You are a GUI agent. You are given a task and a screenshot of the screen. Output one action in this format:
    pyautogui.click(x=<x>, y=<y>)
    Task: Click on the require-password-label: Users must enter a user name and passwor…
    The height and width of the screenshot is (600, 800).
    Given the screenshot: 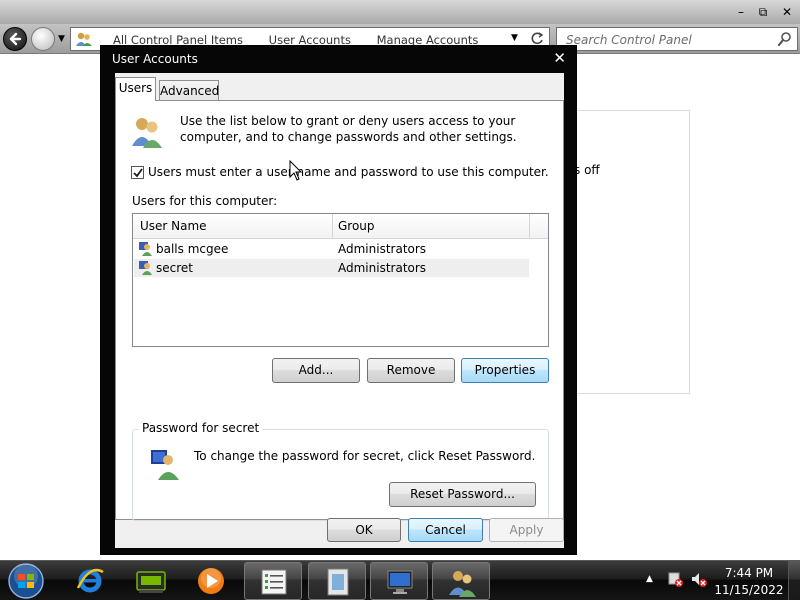 What is the action you would take?
    pyautogui.click(x=348, y=172)
    